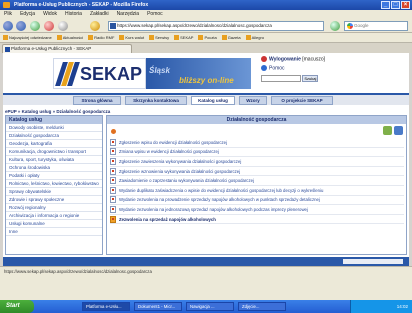 The image size is (412, 313). I want to click on logo-chevrons-icon, so click(67, 74).